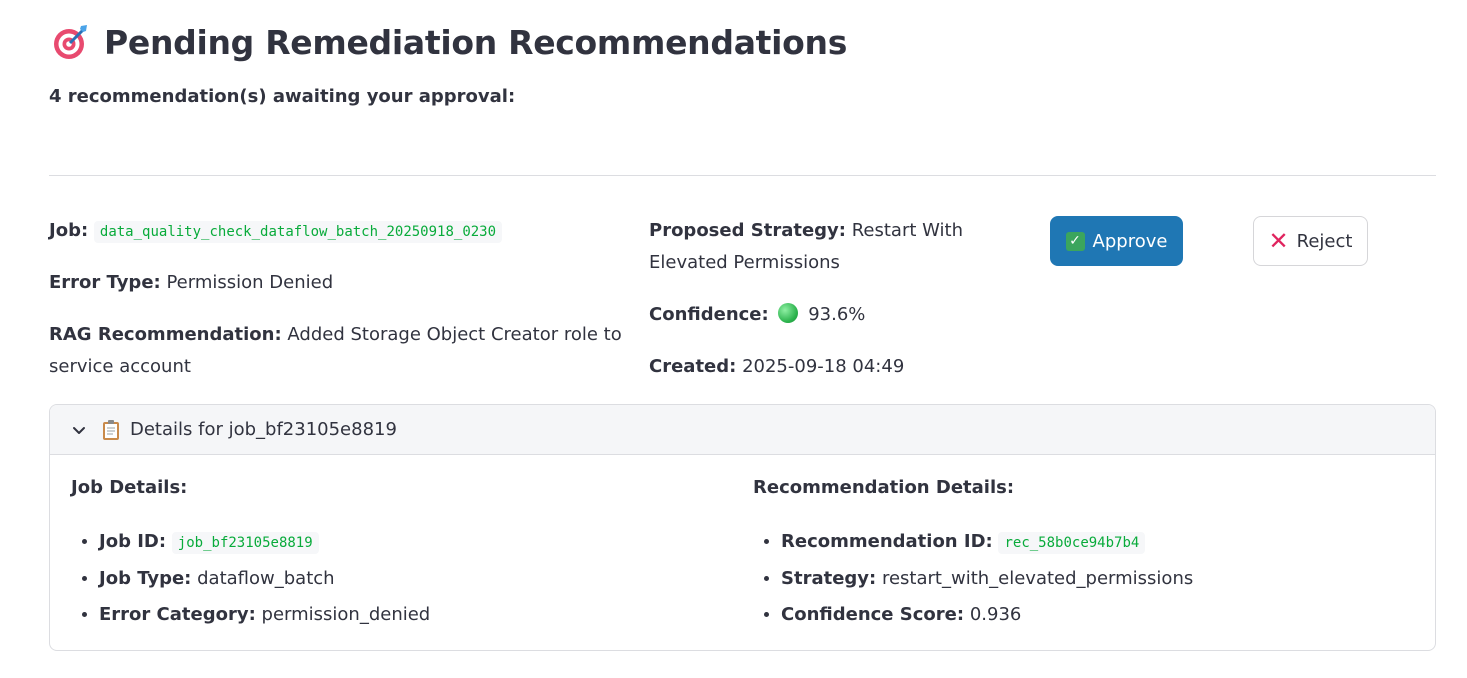 This screenshot has height=678, width=1467. What do you see at coordinates (69, 230) in the screenshot?
I see `job-label: Job:` at bounding box center [69, 230].